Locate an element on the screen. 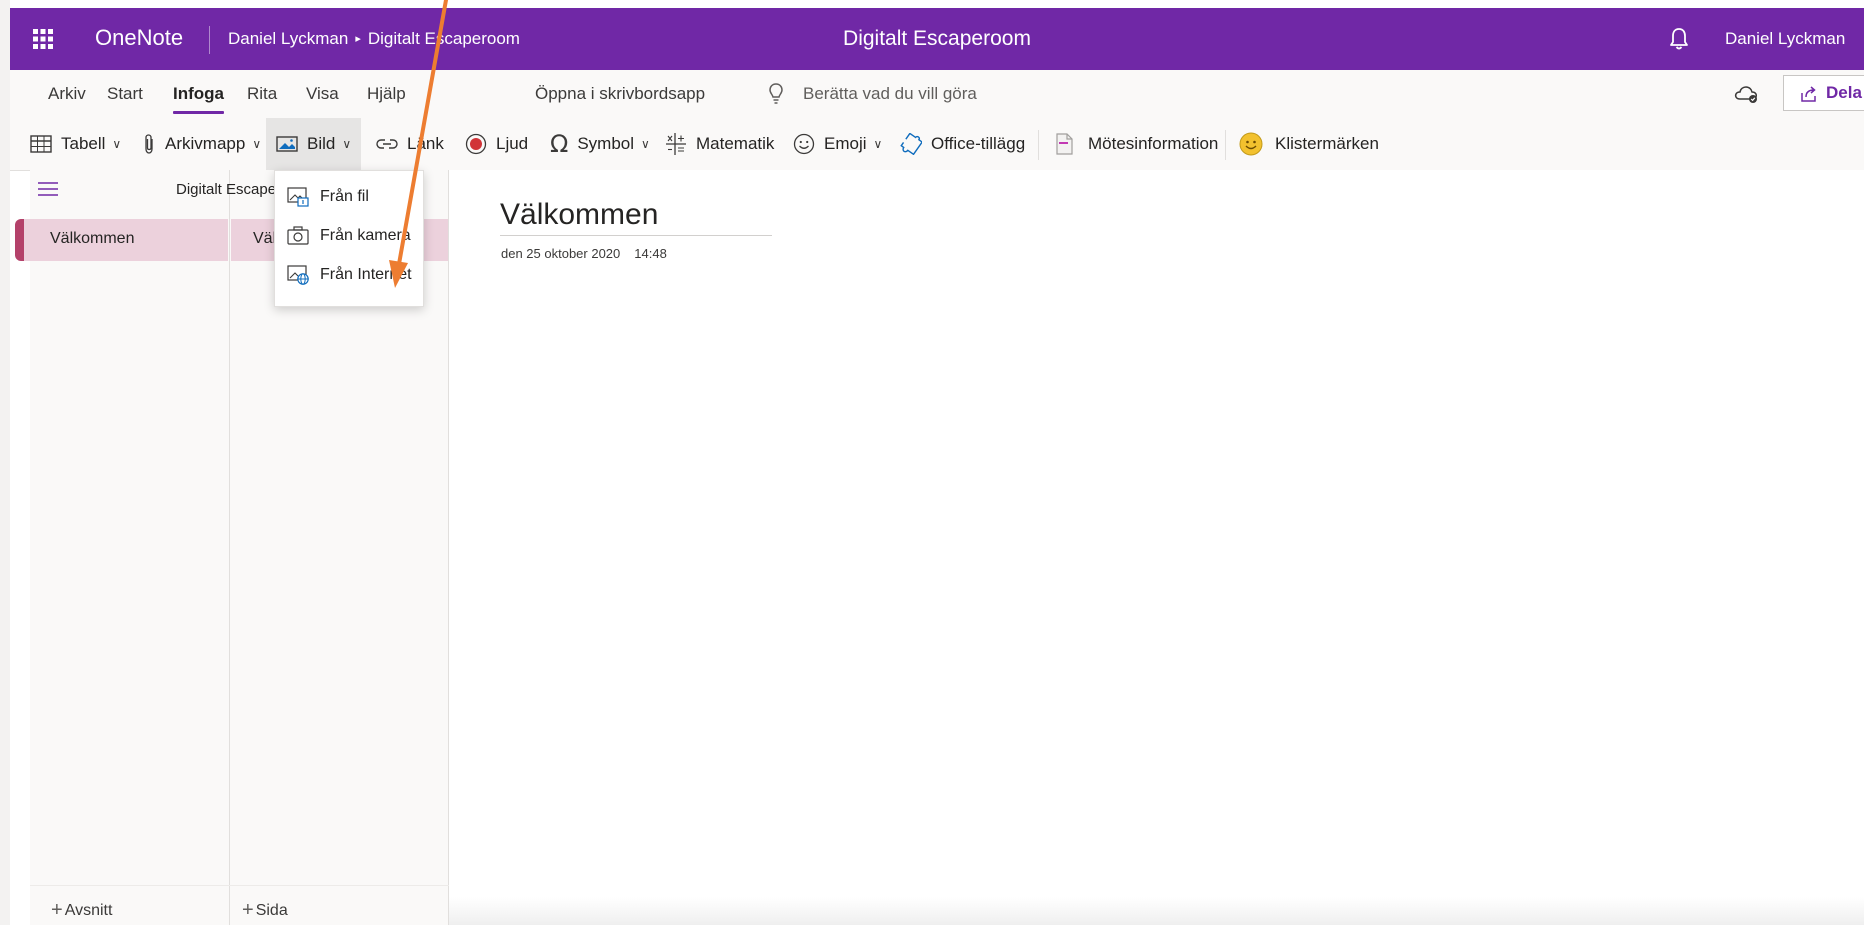 This screenshot has height=925, width=1864. table-button: Tabell ∨ is located at coordinates (75, 144).